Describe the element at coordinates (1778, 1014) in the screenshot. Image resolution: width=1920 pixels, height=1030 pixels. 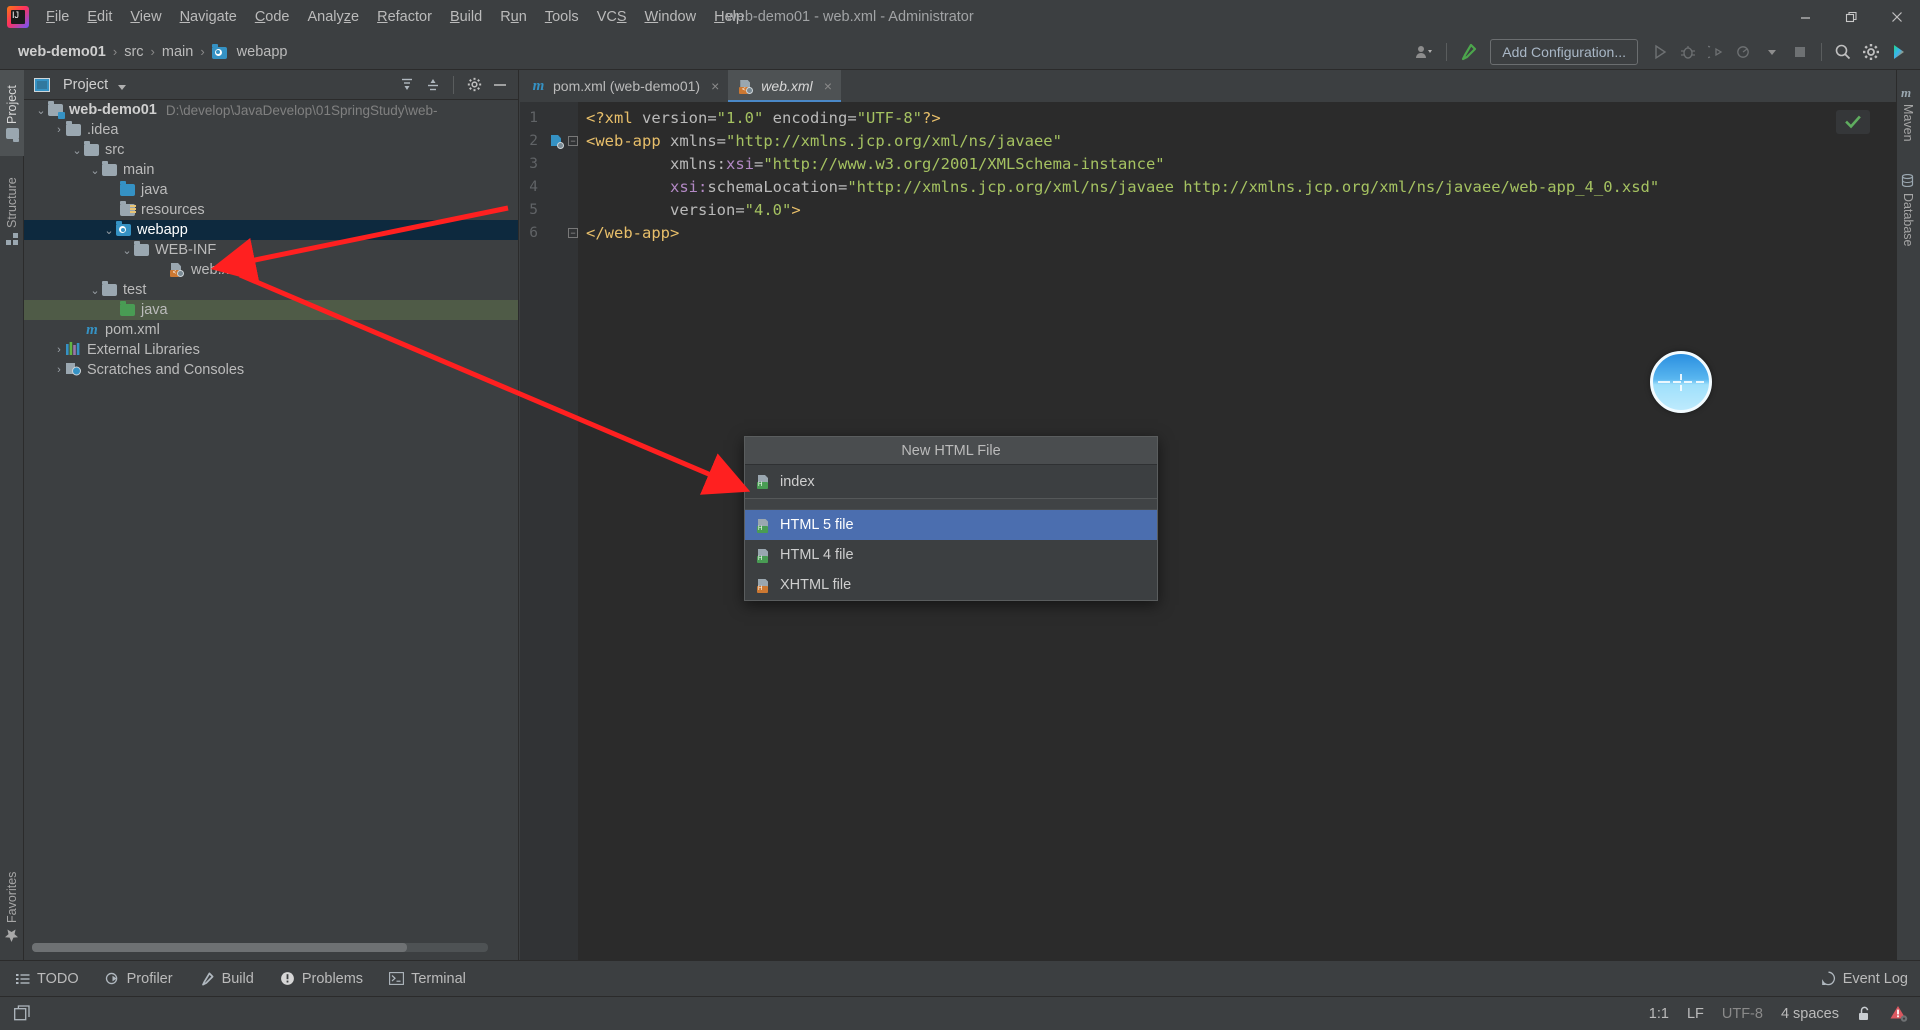
I see `status-bar-right: 1:1 LF UTF-8 4 spaces` at that location.